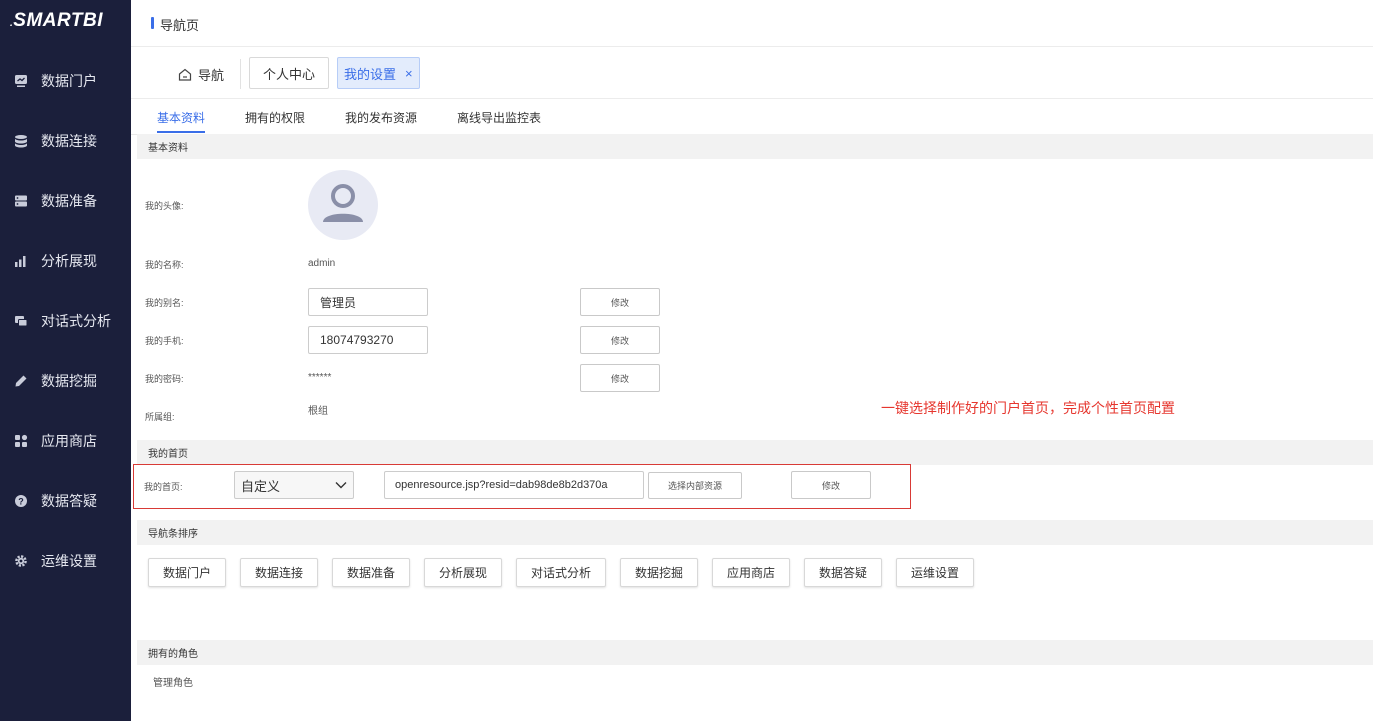 The height and width of the screenshot is (721, 1373). I want to click on subtab-published-resources: 我的发布资源, so click(381, 117).